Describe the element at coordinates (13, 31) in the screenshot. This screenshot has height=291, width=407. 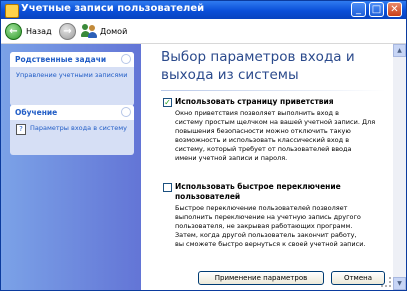
I see `back-arrow-icon: ←` at that location.